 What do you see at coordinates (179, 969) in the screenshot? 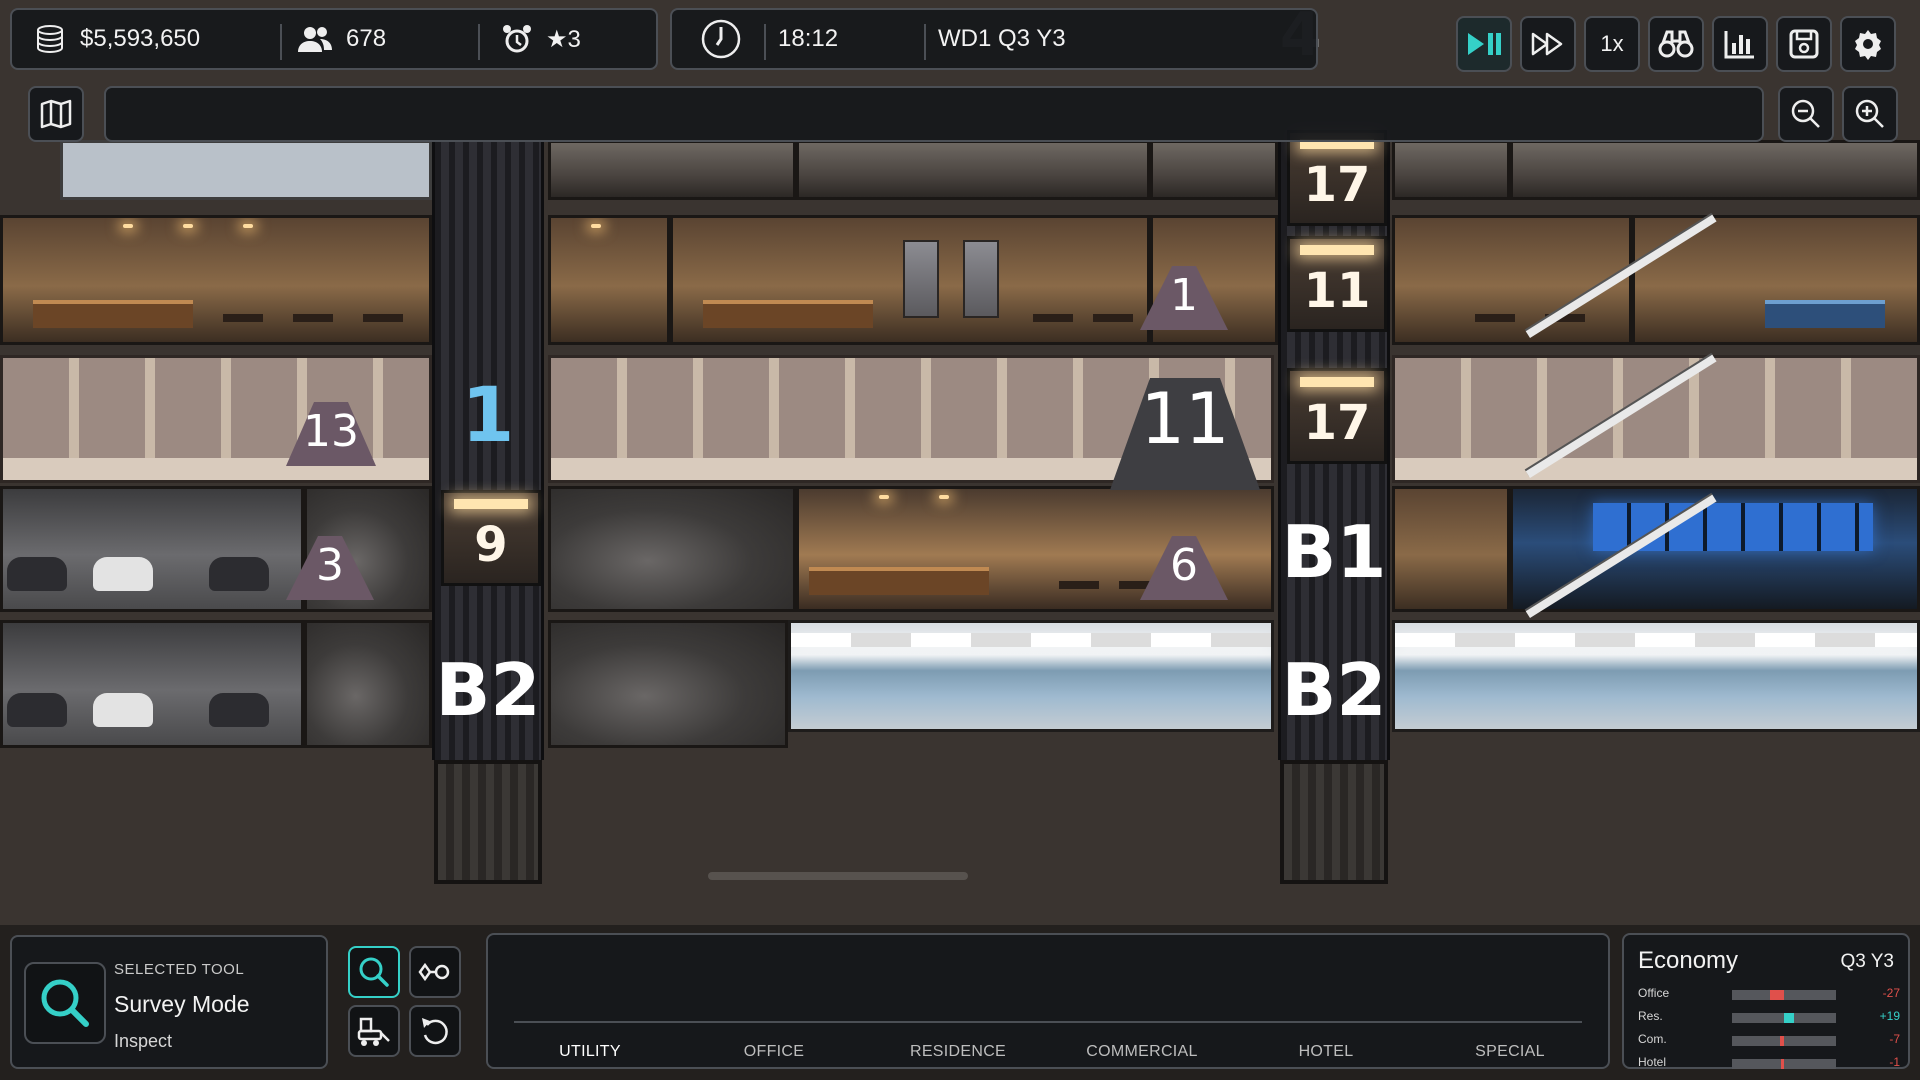
I see `tool-caption: SELECTED TOOL` at bounding box center [179, 969].